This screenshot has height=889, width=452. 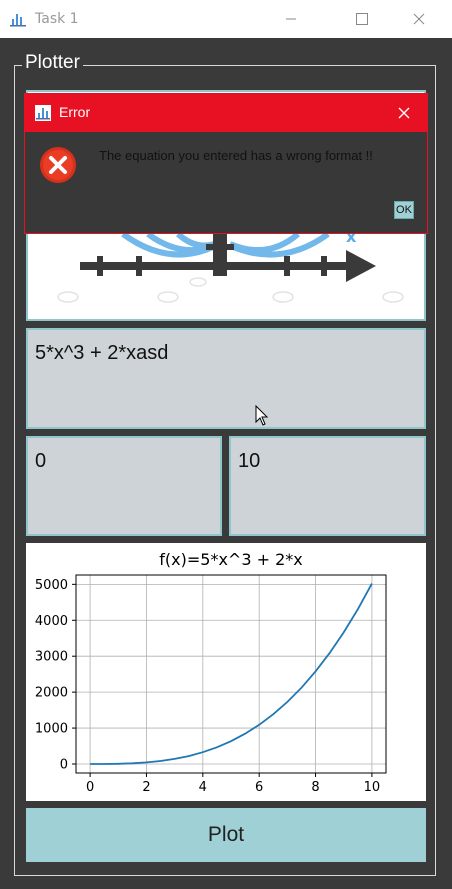 What do you see at coordinates (146, 787) in the screenshot?
I see `x-tick-label: 2` at bounding box center [146, 787].